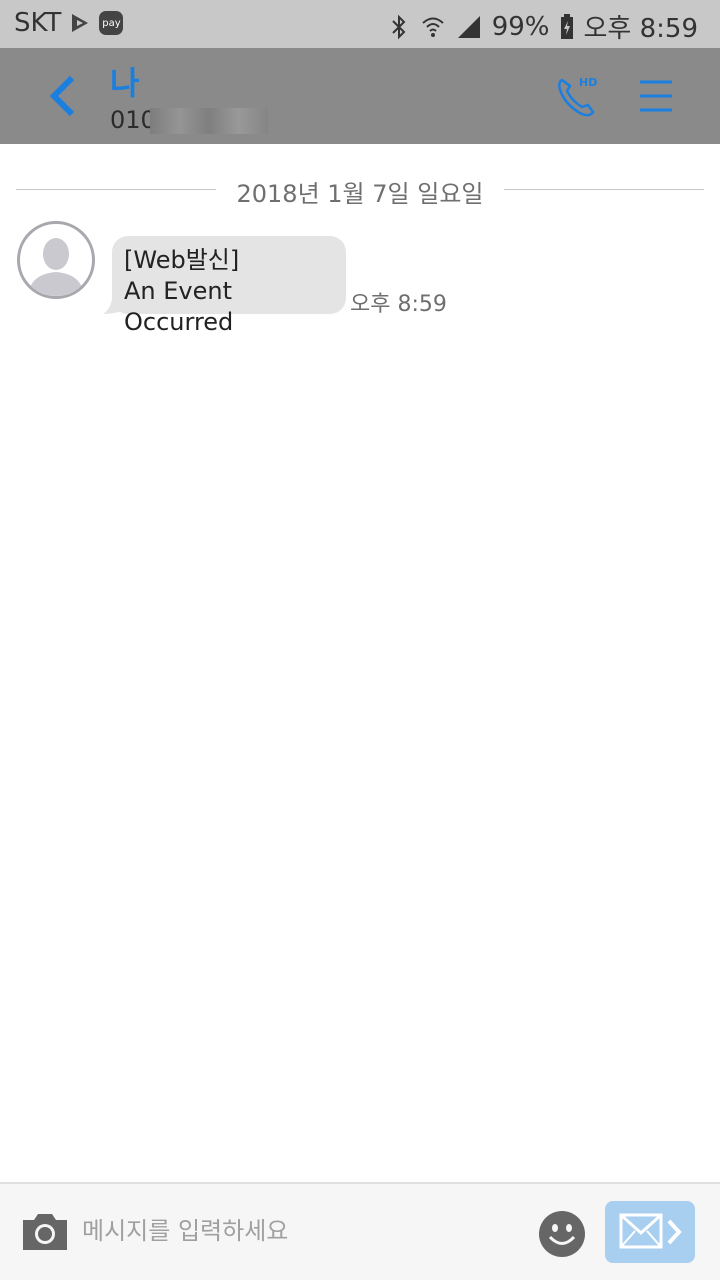 The height and width of the screenshot is (1280, 720). I want to click on back-button, so click(65, 96).